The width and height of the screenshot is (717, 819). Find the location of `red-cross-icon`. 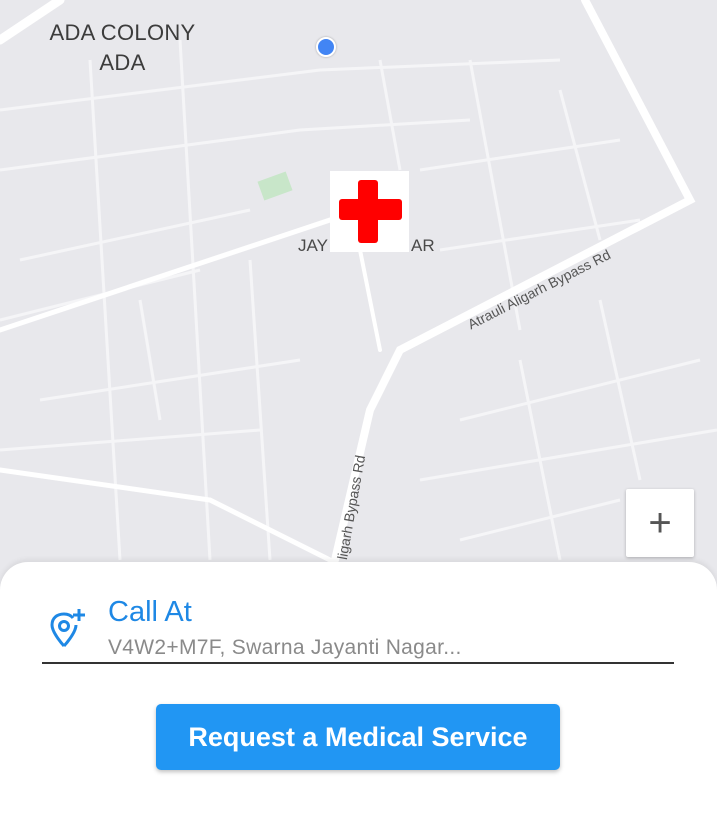

red-cross-icon is located at coordinates (370, 211).